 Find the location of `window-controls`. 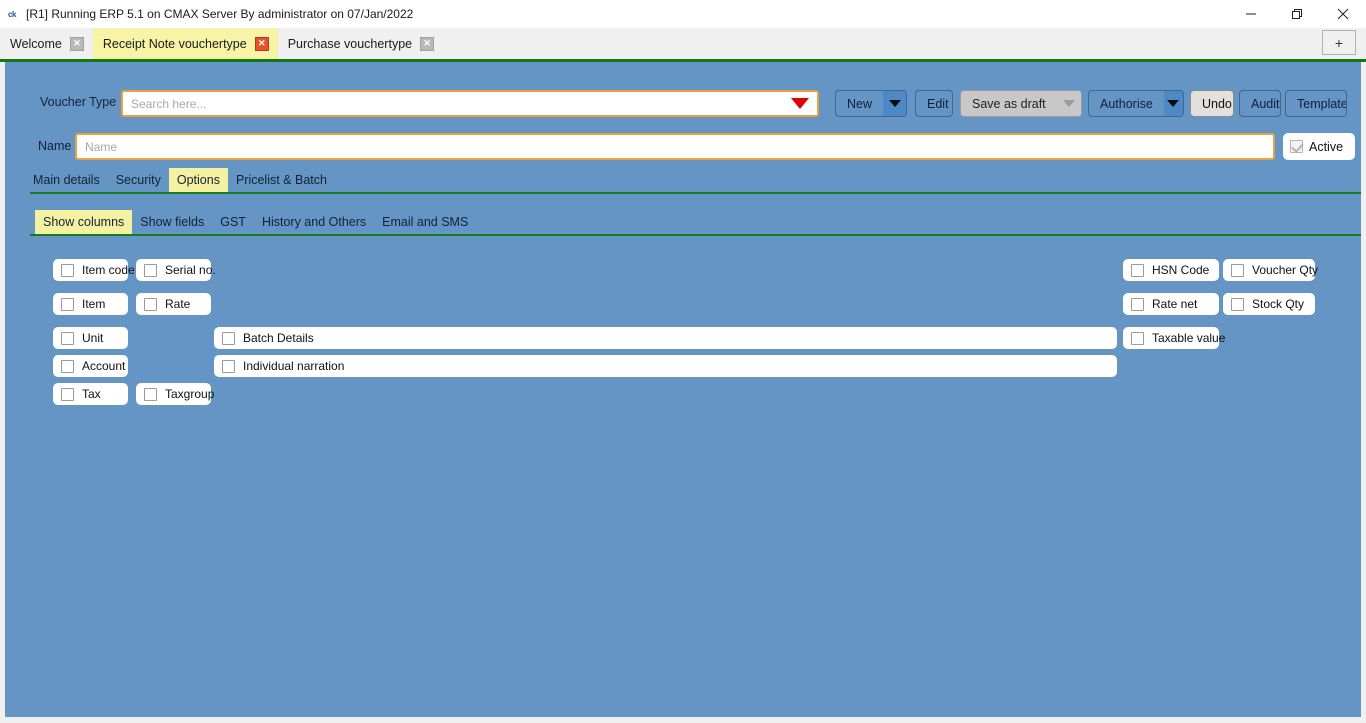

window-controls is located at coordinates (1297, 14).